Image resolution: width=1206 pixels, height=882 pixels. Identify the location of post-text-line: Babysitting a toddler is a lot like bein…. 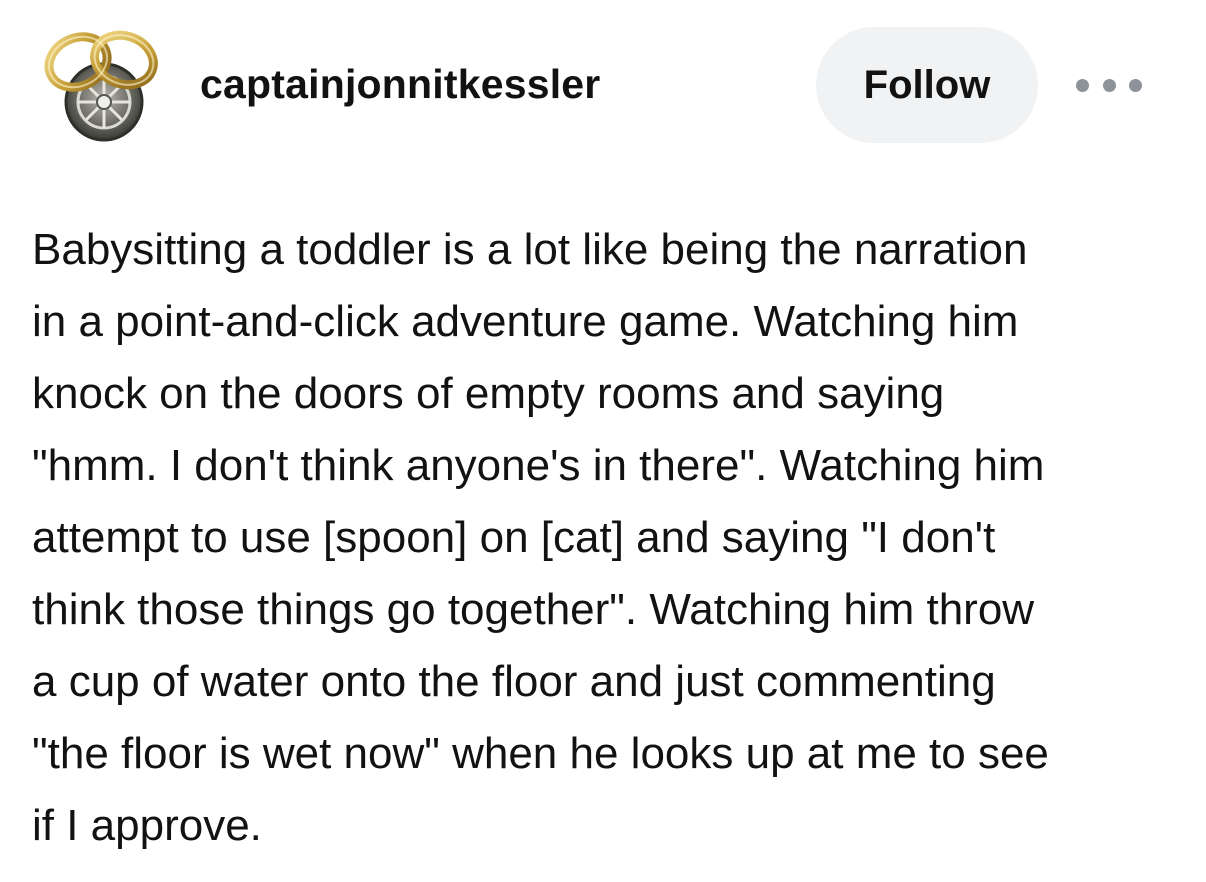
(530, 249).